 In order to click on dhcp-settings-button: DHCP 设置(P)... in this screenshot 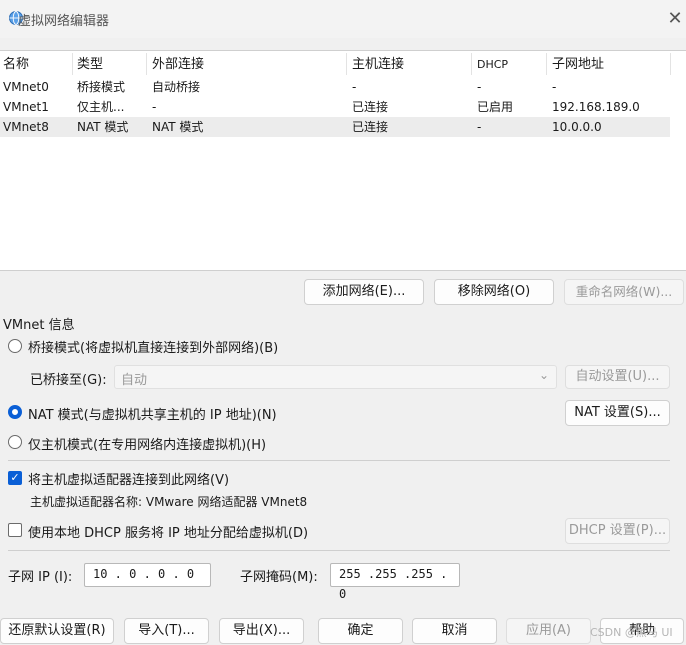, I will do `click(617, 531)`.